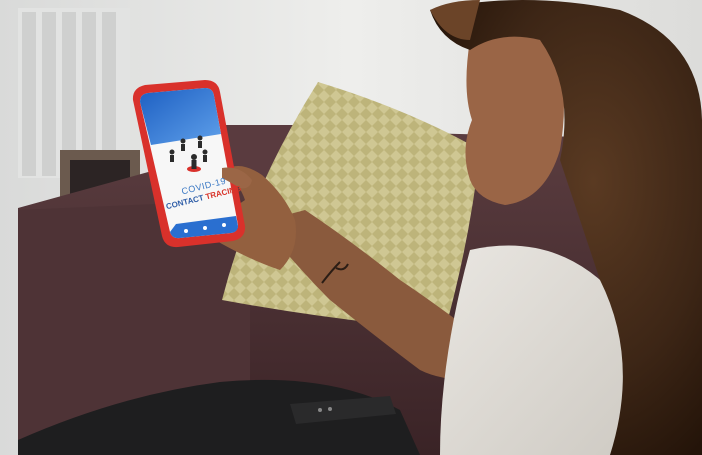 The width and height of the screenshot is (702, 455). I want to click on profile-icon, so click(224, 225).